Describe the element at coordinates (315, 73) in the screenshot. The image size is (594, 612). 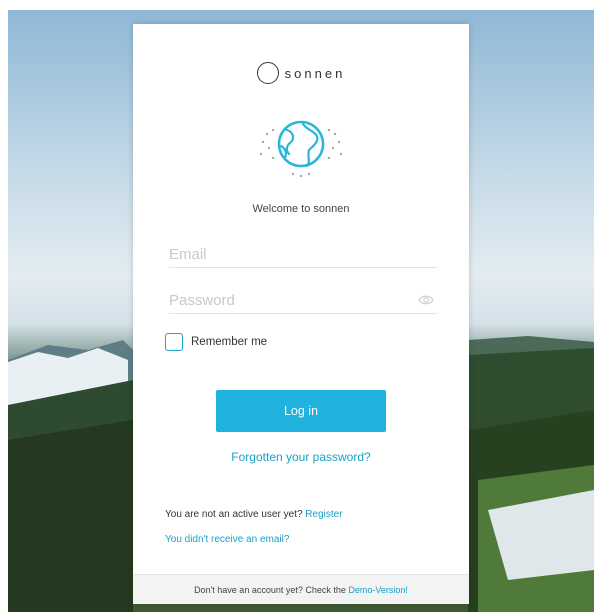
I see `brand-name: sonnen` at that location.